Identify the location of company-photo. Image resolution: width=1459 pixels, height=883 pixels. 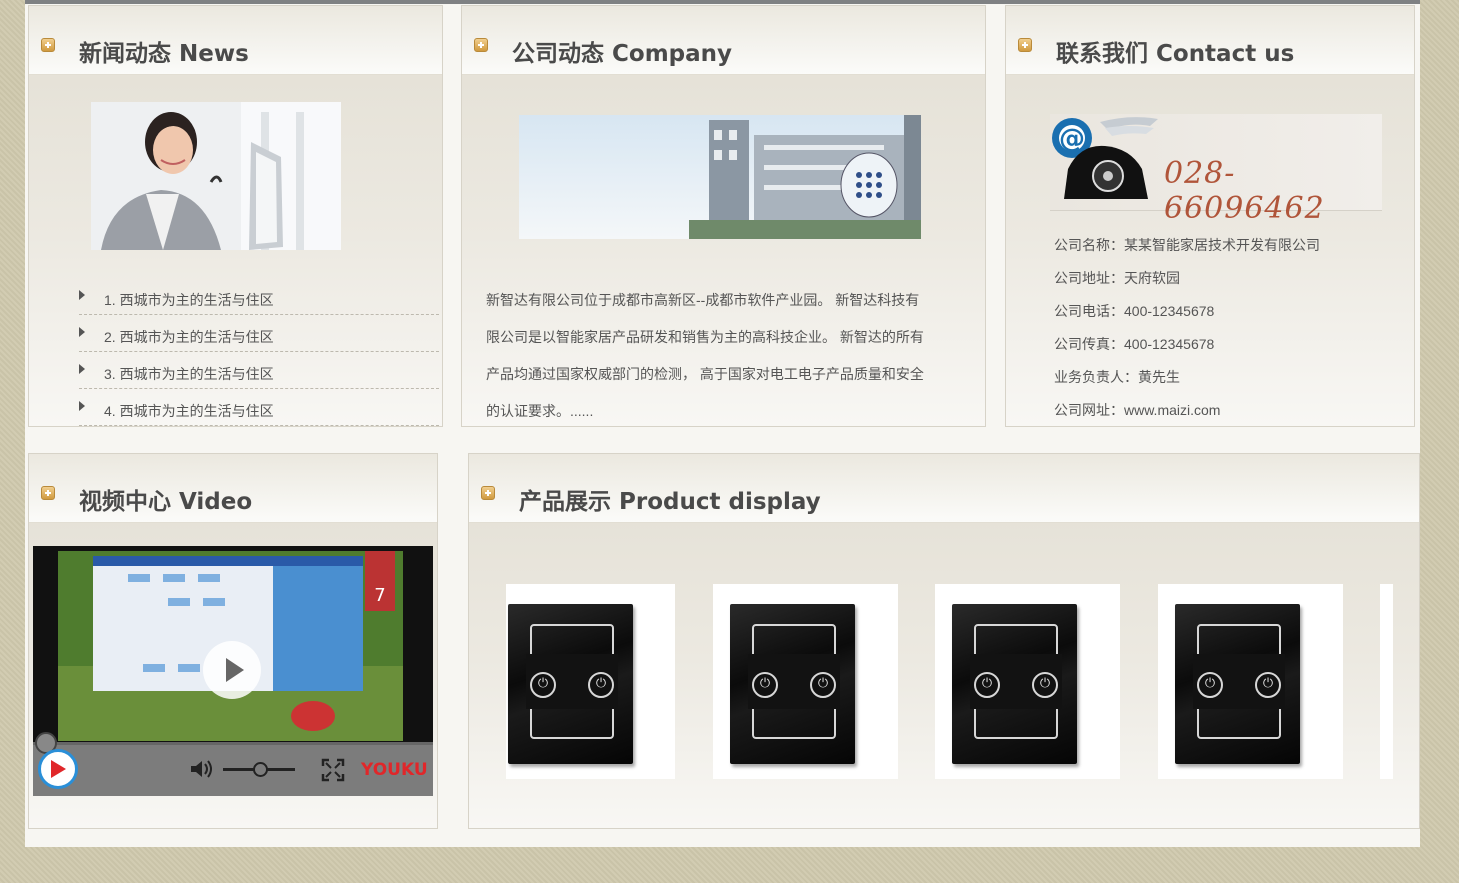
(720, 177).